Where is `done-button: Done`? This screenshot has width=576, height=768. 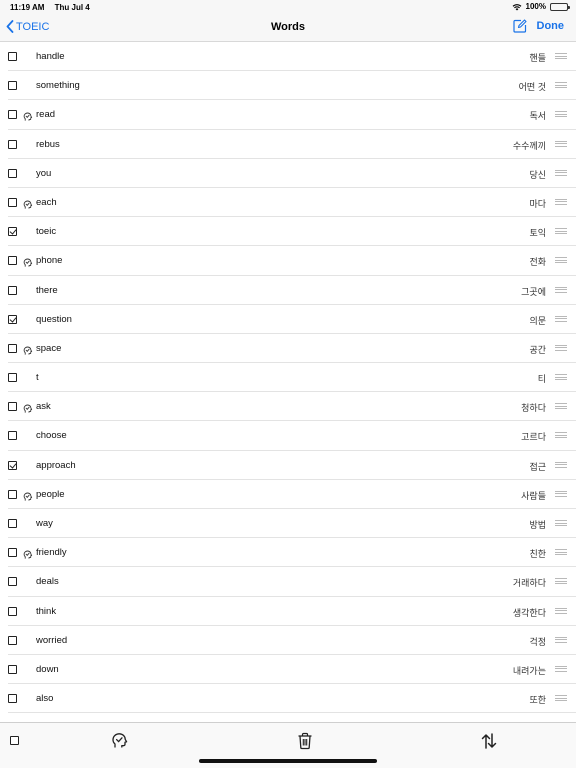 done-button: Done is located at coordinates (551, 26).